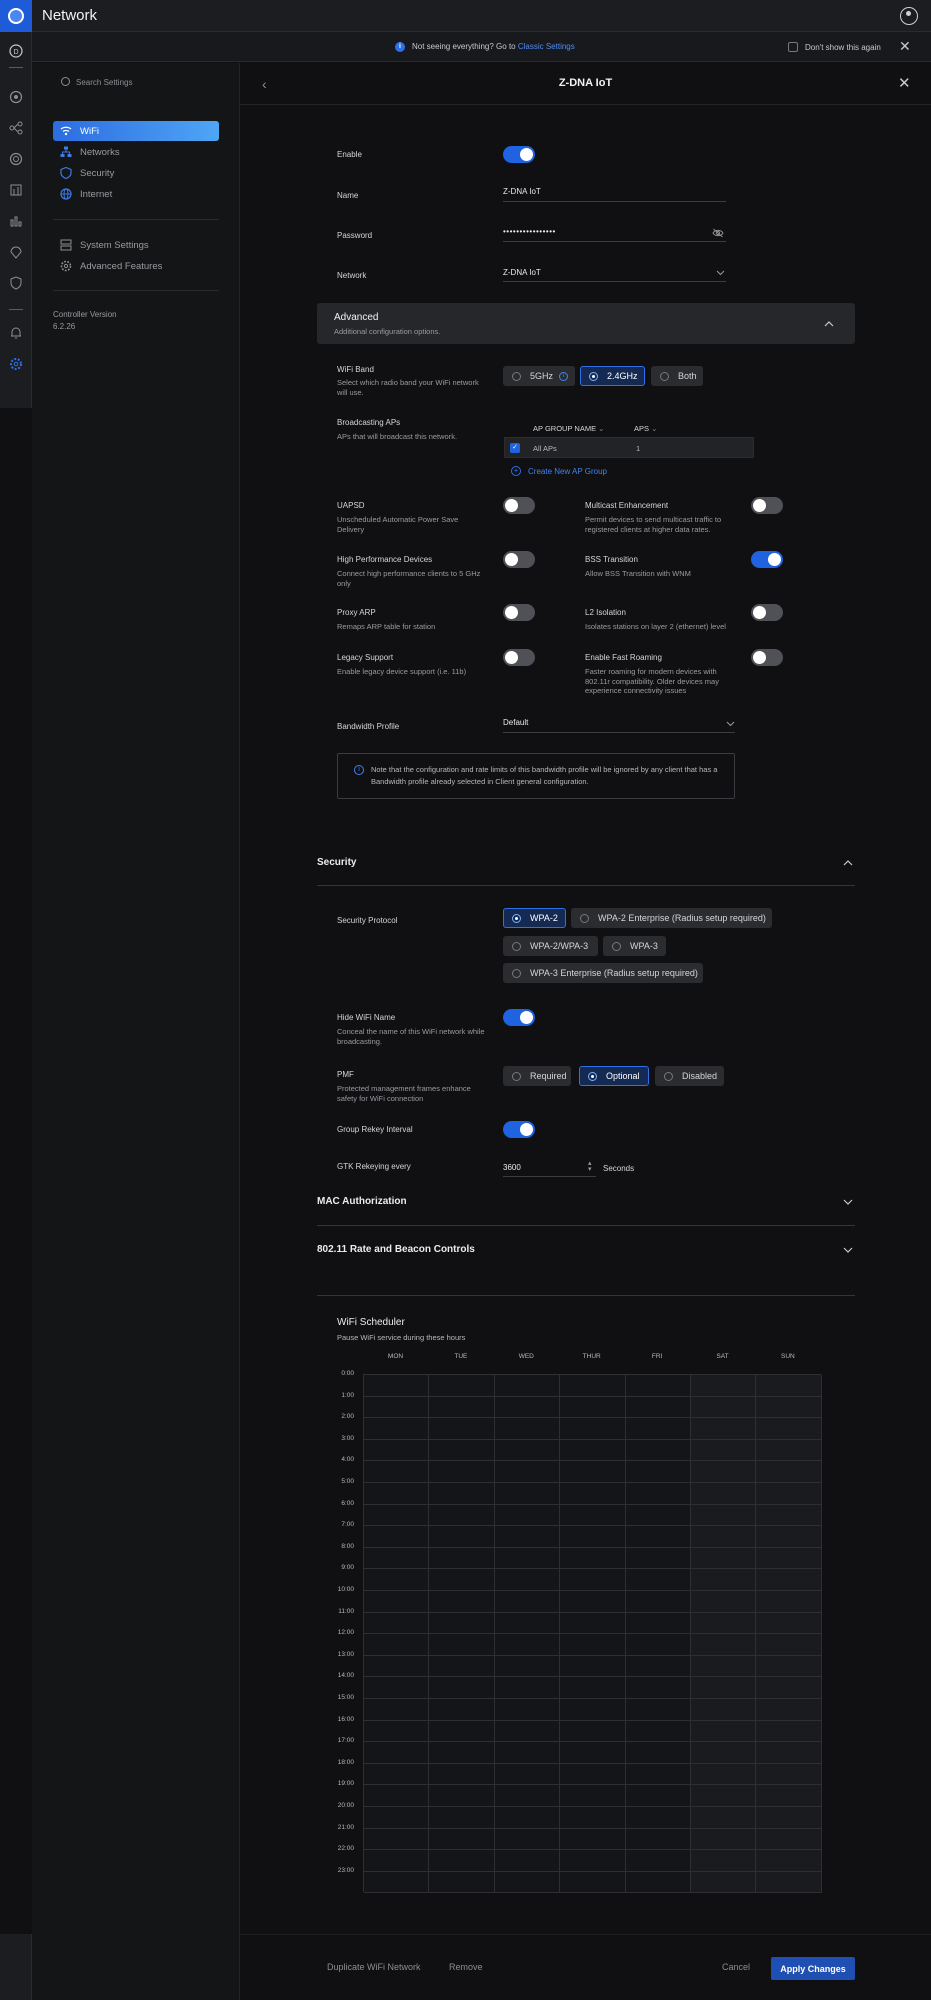 This screenshot has height=2000, width=931. Describe the element at coordinates (909, 16) in the screenshot. I see `user-avatar-icon` at that location.